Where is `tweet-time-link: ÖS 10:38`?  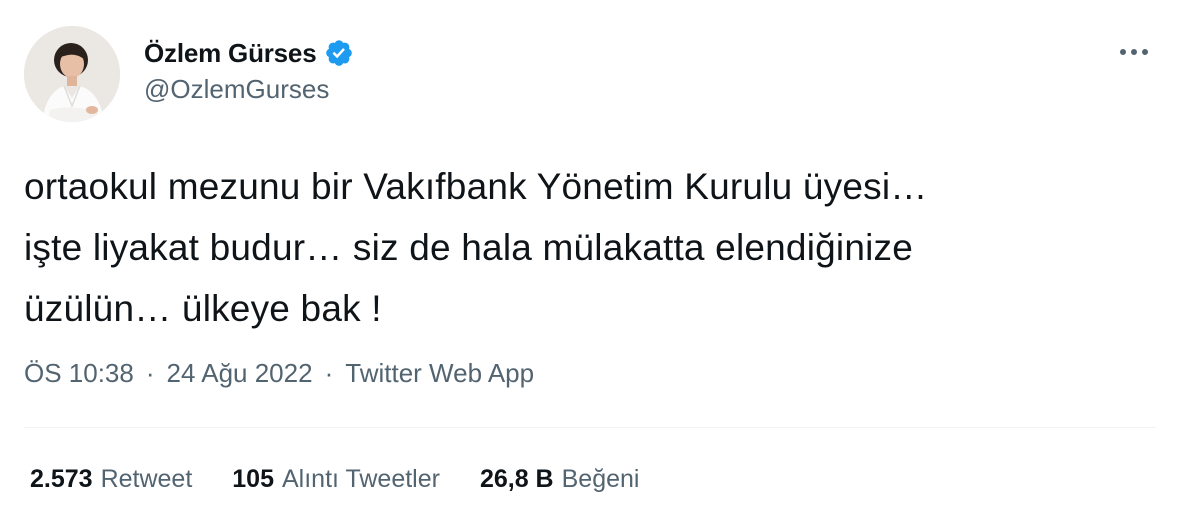 tweet-time-link: ÖS 10:38 is located at coordinates (79, 373).